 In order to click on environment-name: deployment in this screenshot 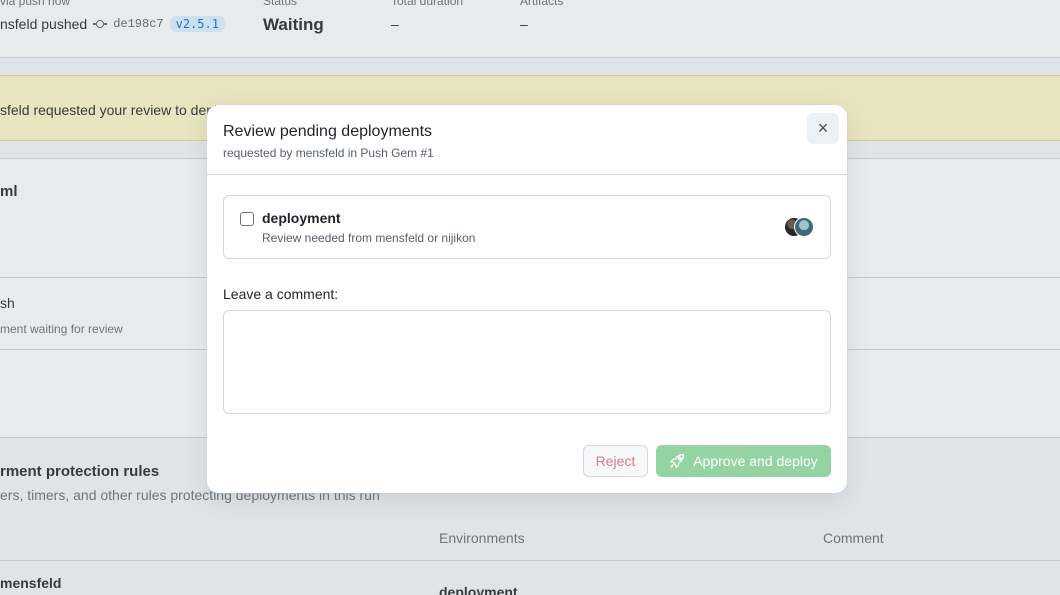, I will do `click(301, 218)`.